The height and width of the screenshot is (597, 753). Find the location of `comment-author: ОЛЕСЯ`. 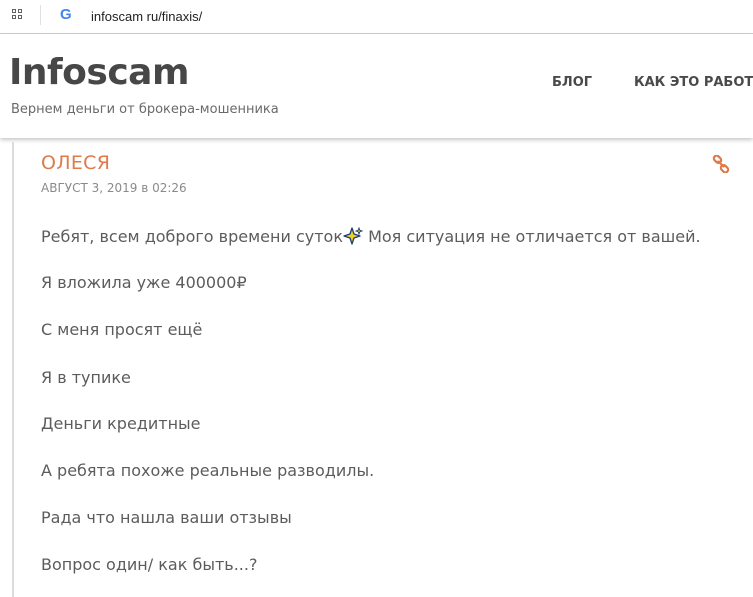

comment-author: ОЛЕСЯ is located at coordinates (75, 163).